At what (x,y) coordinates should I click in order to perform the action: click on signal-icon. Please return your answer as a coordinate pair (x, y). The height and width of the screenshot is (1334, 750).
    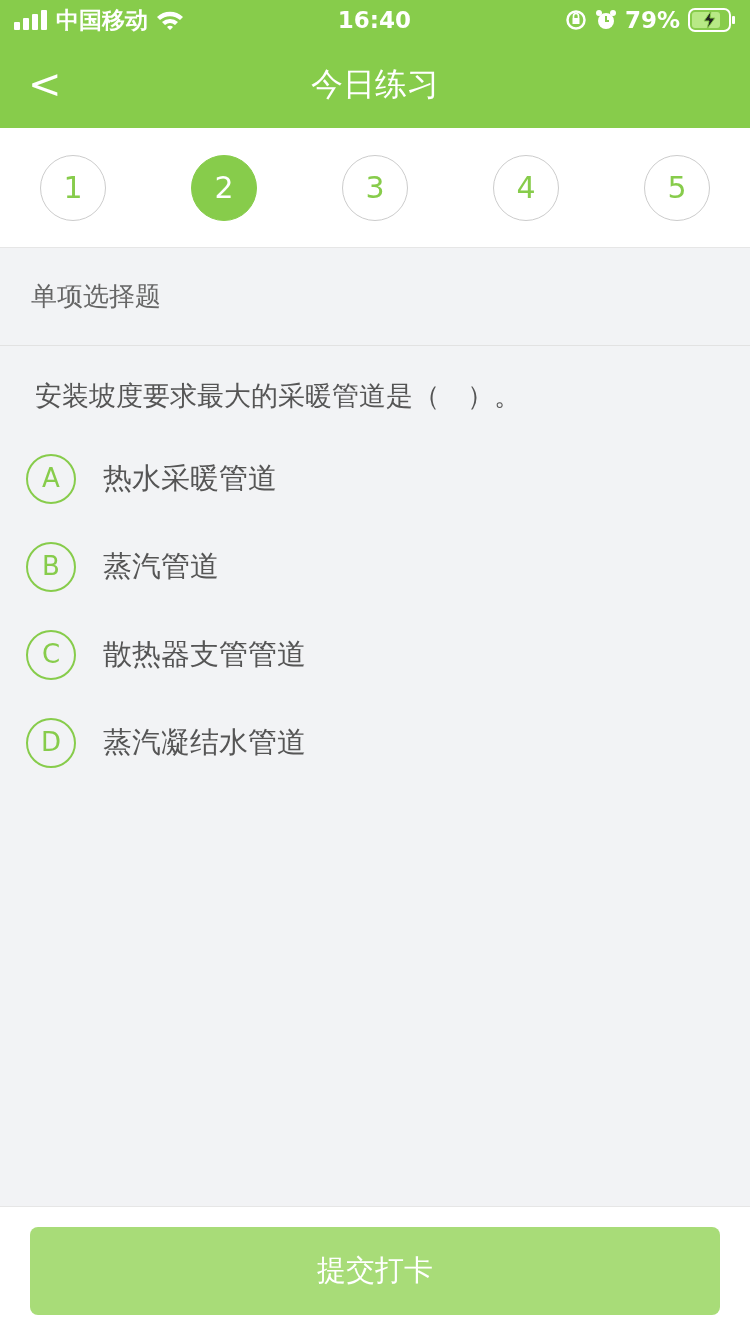
    Looking at the image, I should click on (31, 20).